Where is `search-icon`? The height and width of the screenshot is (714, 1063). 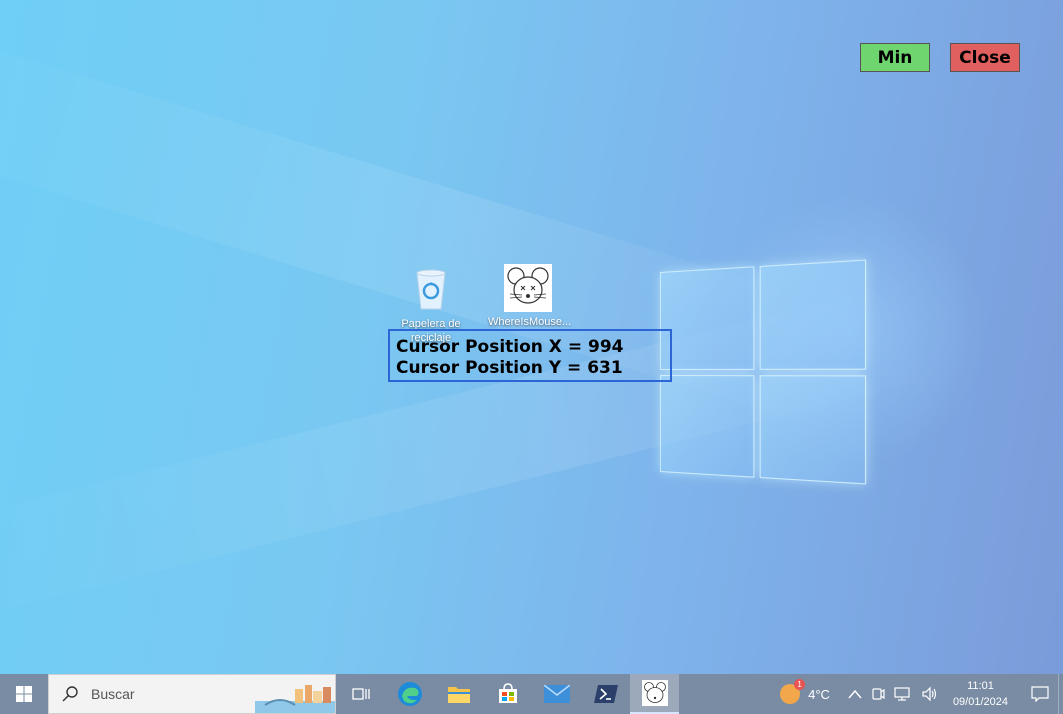
search-icon is located at coordinates (70, 694).